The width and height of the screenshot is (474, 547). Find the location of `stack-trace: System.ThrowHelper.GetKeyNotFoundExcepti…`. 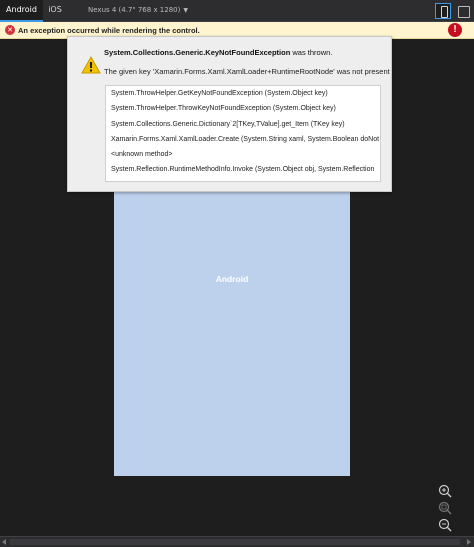

stack-trace: System.ThrowHelper.GetKeyNotFoundExcepti… is located at coordinates (243, 133).